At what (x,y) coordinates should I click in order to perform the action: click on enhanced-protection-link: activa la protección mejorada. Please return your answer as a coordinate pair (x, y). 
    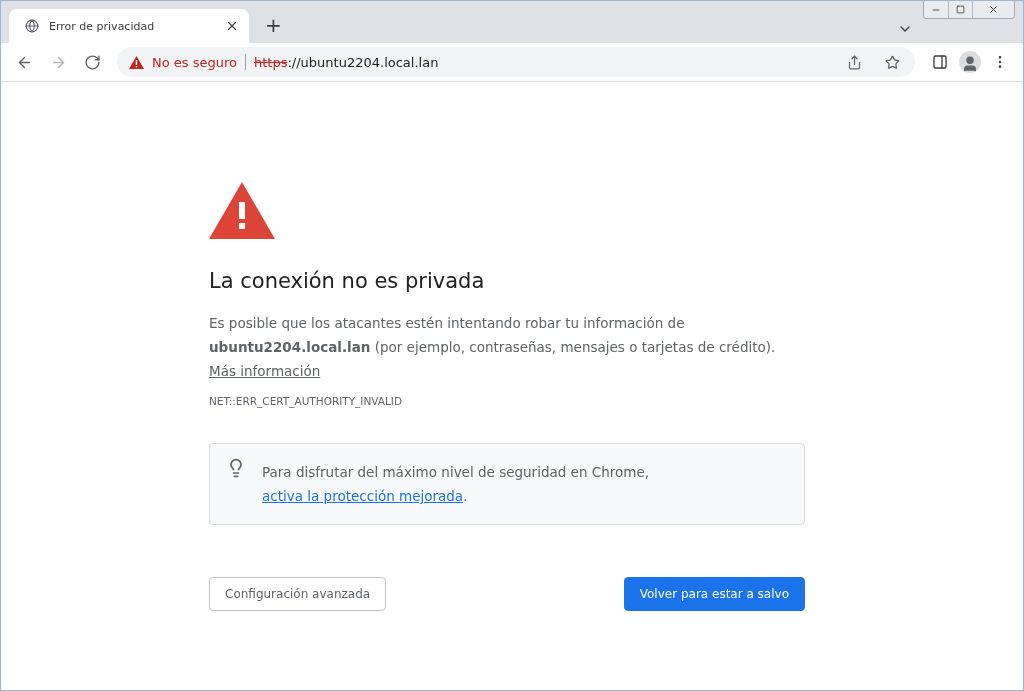
    Looking at the image, I should click on (363, 496).